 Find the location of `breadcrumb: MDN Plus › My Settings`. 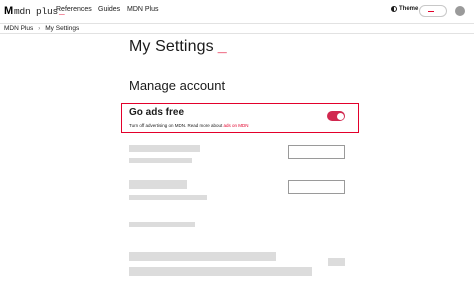

breadcrumb: MDN Plus › My Settings is located at coordinates (41, 28).